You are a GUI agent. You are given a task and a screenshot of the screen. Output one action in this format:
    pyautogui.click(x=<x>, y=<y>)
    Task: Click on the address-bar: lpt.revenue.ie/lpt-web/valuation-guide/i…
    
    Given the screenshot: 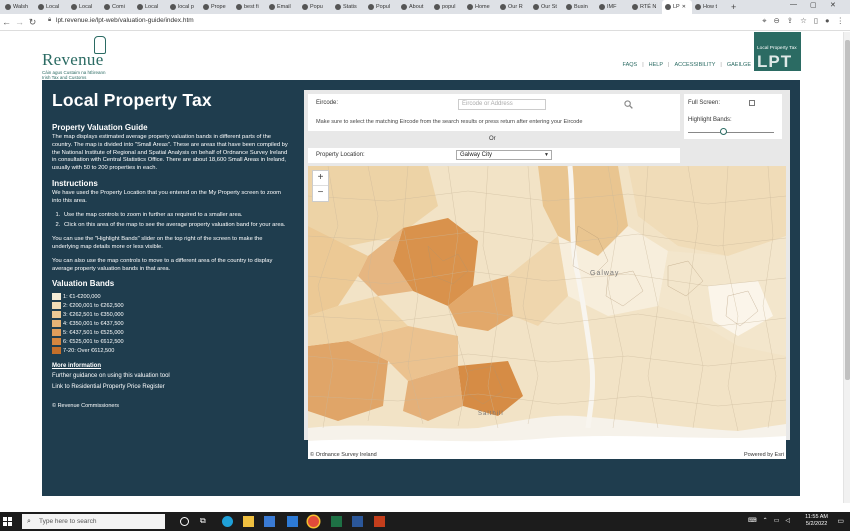 What is the action you would take?
    pyautogui.click(x=125, y=20)
    